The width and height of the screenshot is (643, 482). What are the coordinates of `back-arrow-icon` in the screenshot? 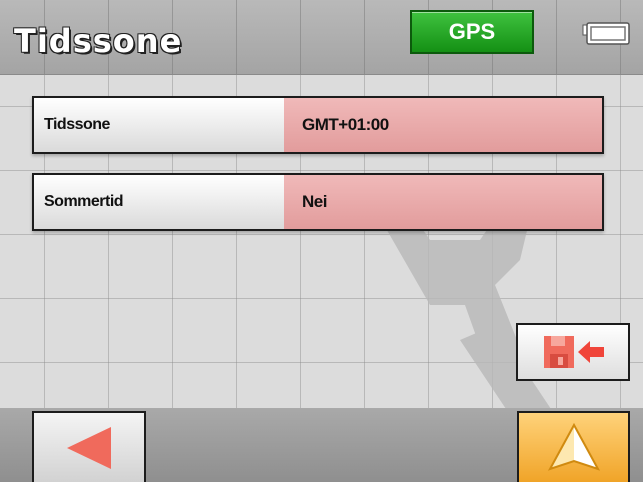 It's located at (89, 447).